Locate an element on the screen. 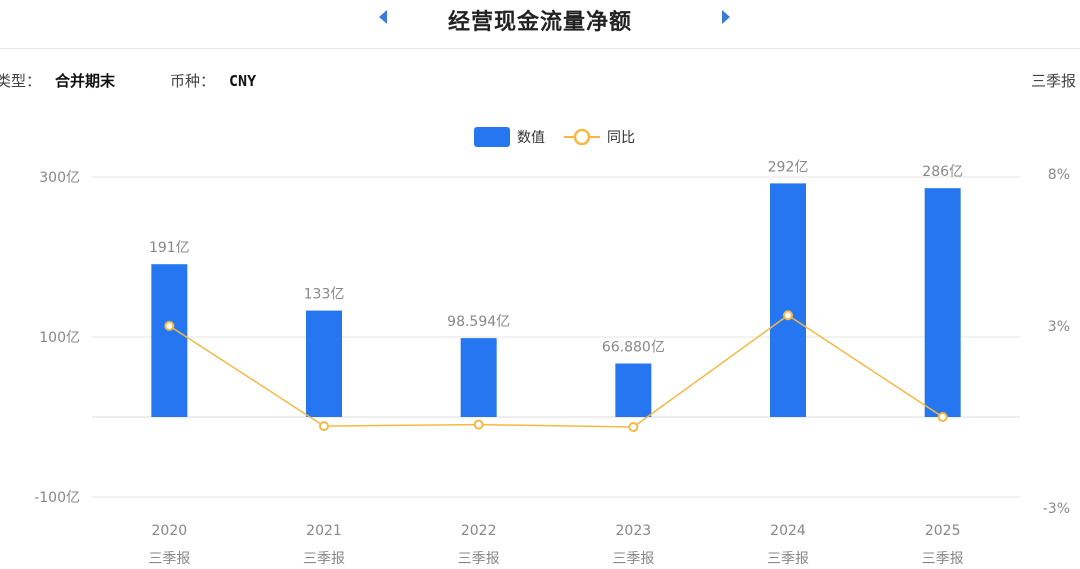 The image size is (1080, 569). type-value: 合并期末 is located at coordinates (85, 81).